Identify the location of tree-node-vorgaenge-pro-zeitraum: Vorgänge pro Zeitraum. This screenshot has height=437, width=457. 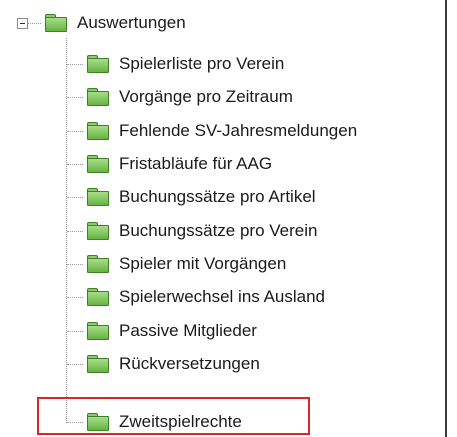
(190, 97).